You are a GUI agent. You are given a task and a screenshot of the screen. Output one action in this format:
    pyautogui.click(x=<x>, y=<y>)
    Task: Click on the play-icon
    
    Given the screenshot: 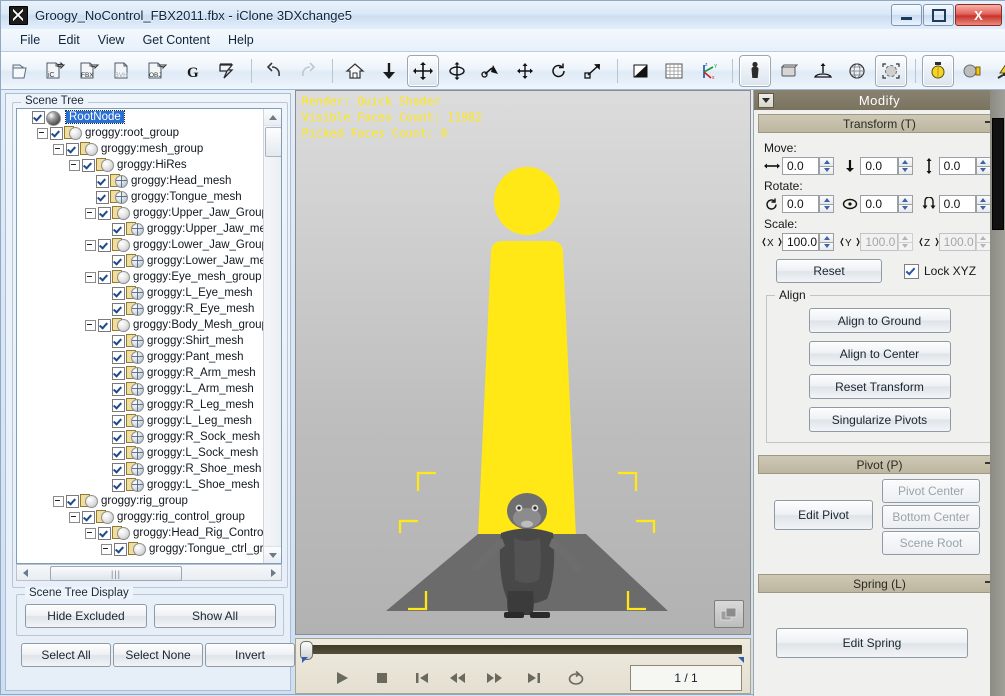 What is the action you would take?
    pyautogui.click(x=342, y=678)
    